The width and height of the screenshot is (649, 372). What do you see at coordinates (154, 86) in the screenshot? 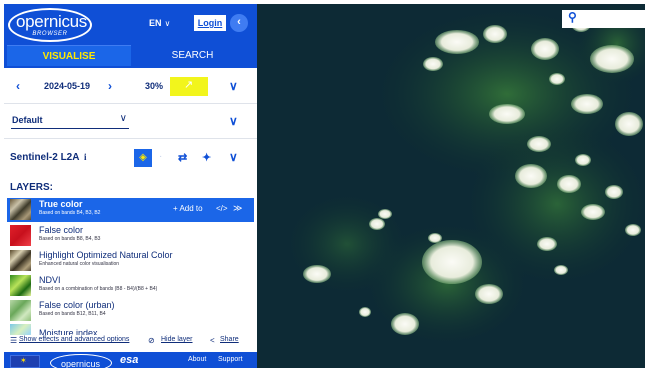
I see `cloud-cover-value: 30%` at bounding box center [154, 86].